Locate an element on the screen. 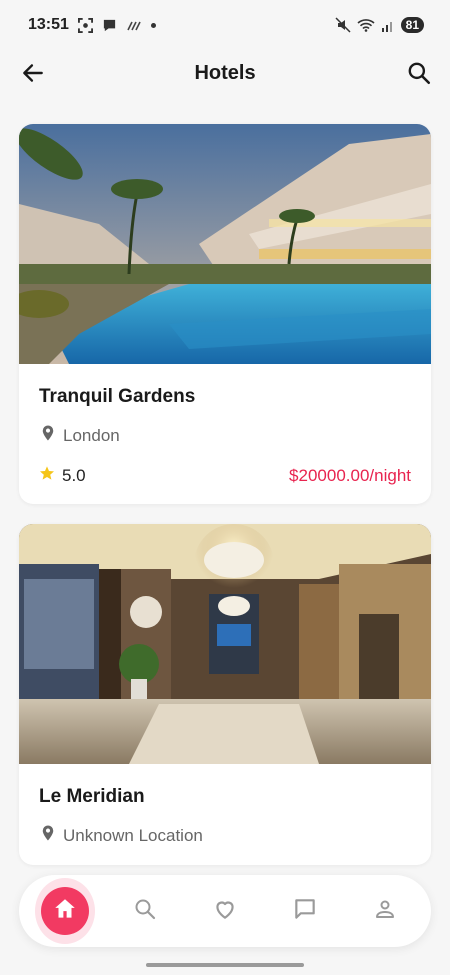  hotel-card-body: Le Meridian Unknown Location is located at coordinates (225, 814).